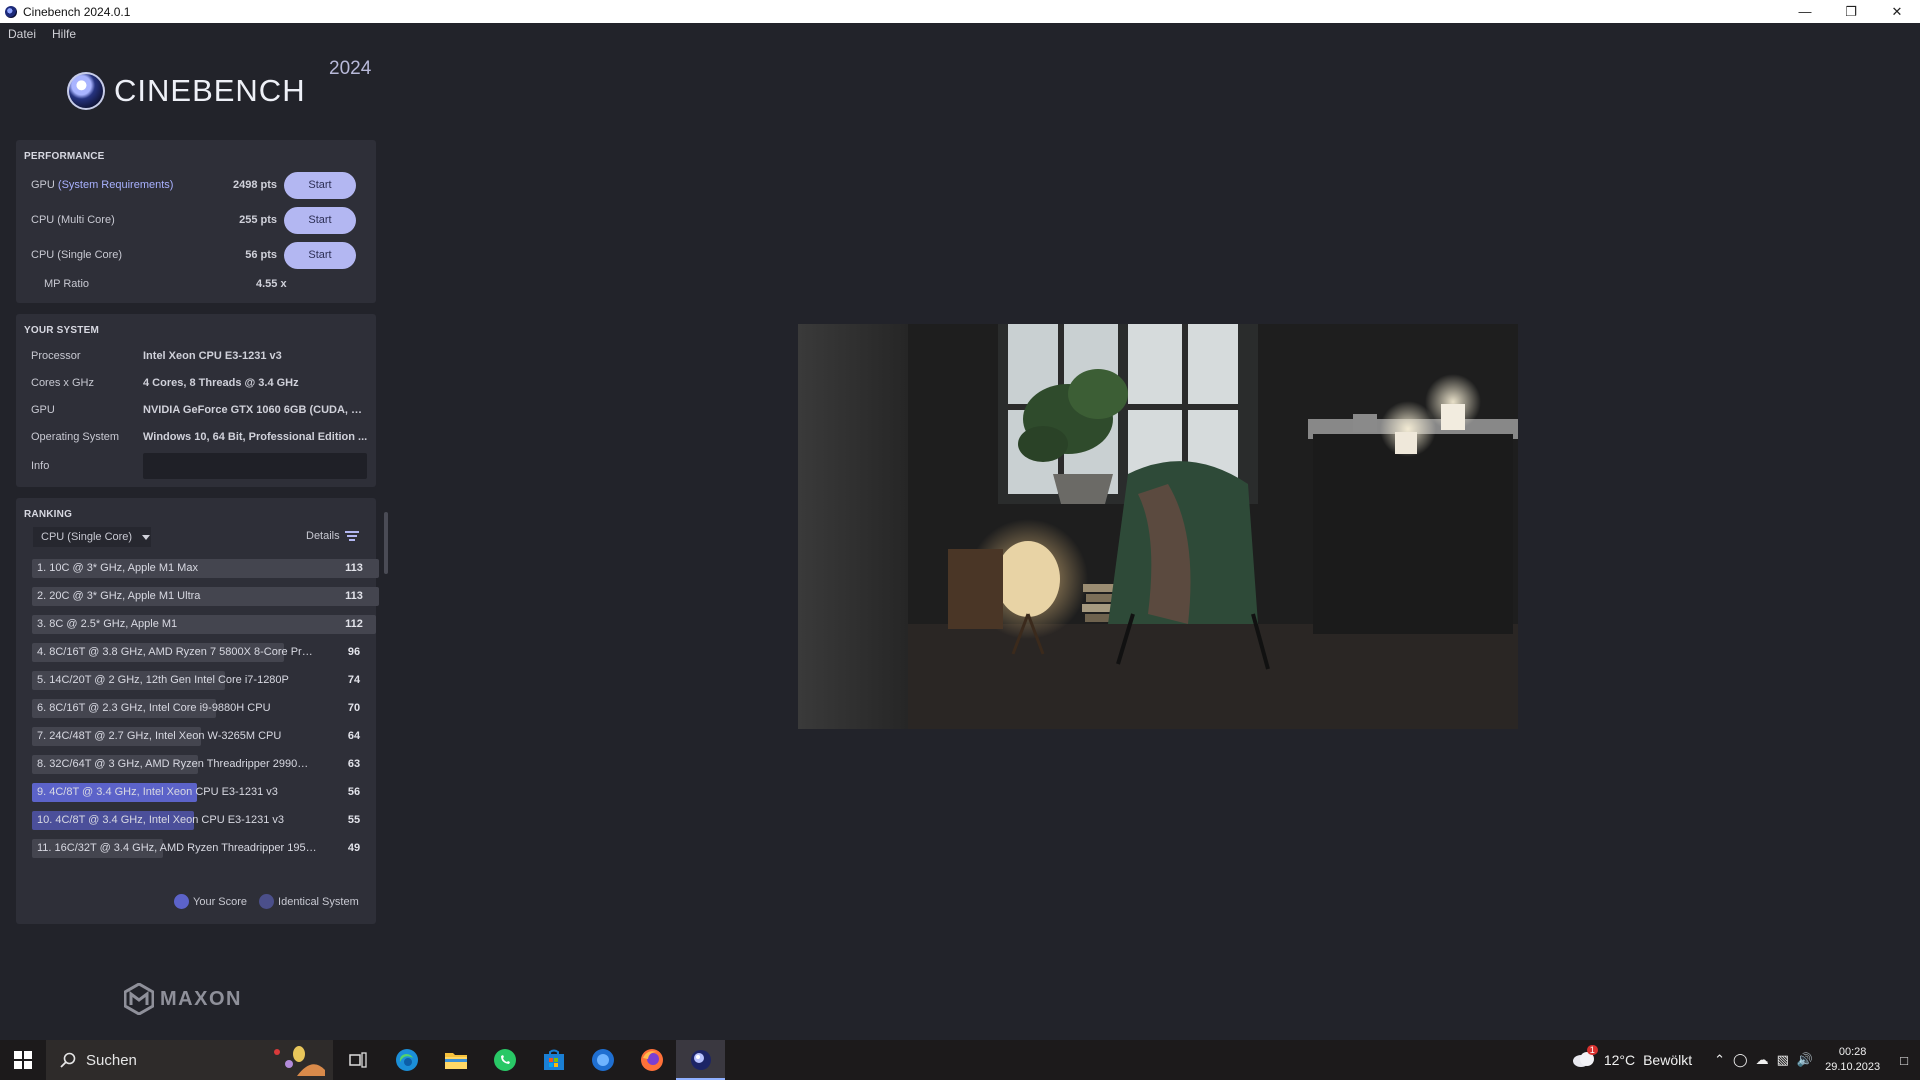 The width and height of the screenshot is (1920, 1080). What do you see at coordinates (189, 1060) in the screenshot?
I see `taskbar-search: Suchen` at bounding box center [189, 1060].